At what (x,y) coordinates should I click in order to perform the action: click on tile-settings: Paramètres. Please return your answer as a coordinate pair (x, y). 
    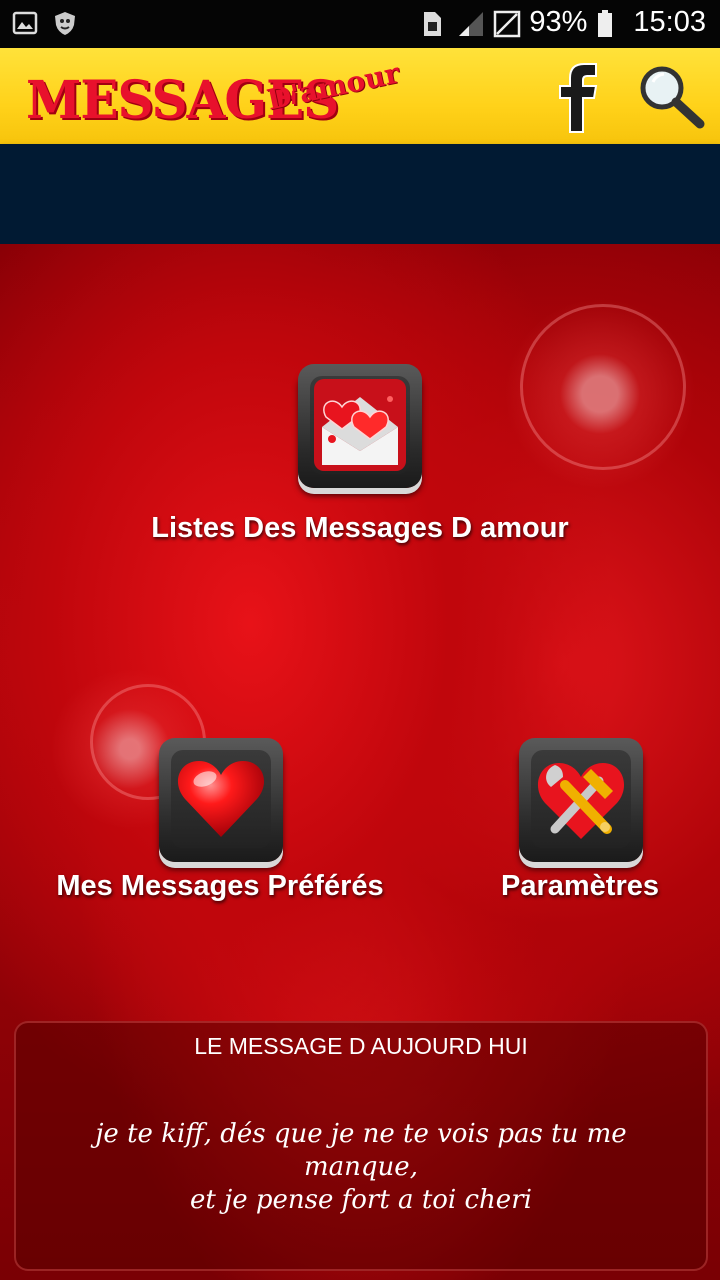
    Looking at the image, I should click on (580, 834).